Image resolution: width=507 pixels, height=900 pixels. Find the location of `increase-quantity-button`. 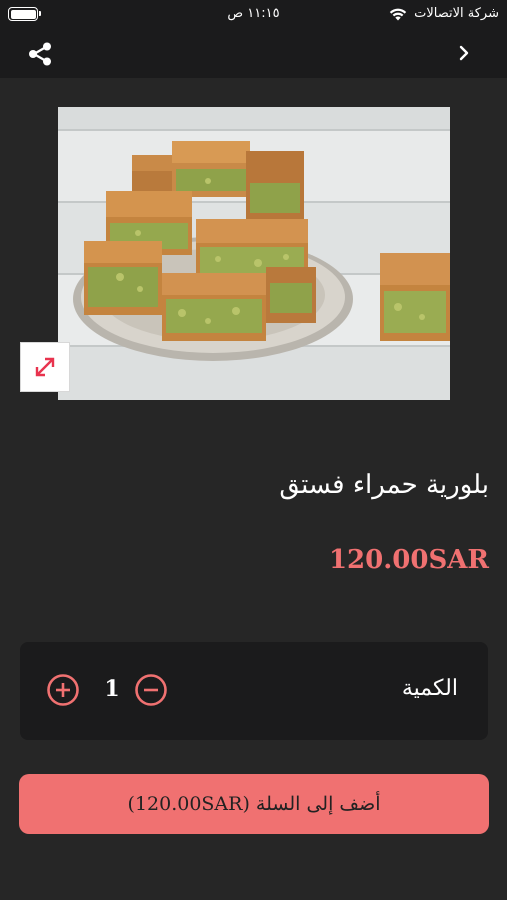

increase-quantity-button is located at coordinates (63, 690).